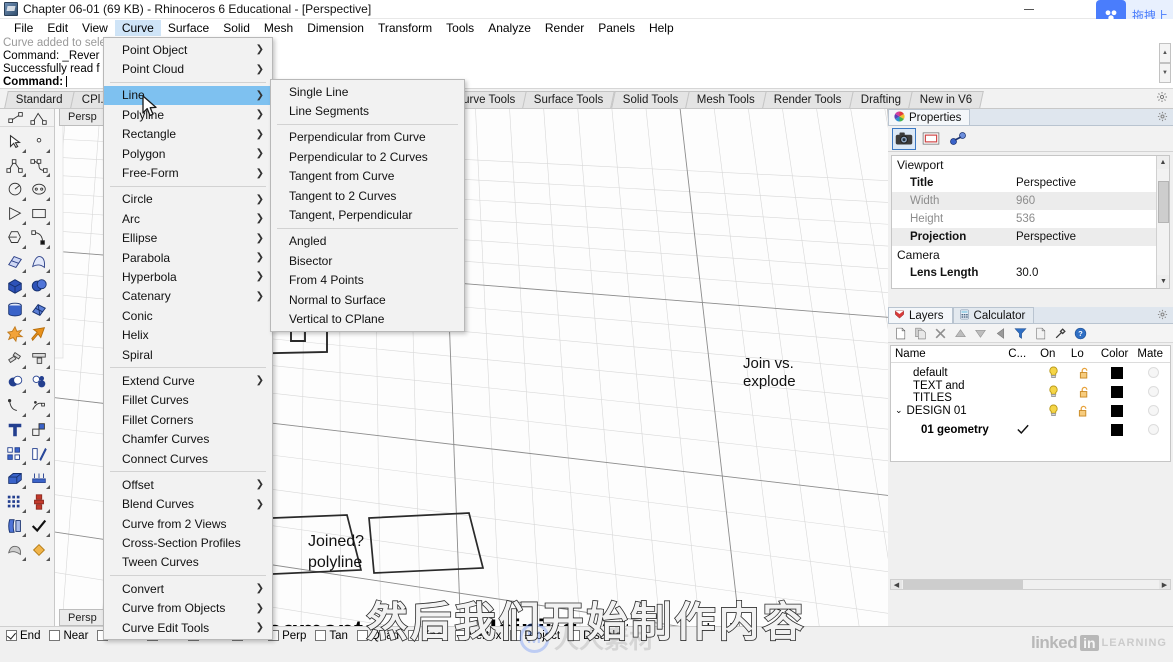 The height and width of the screenshot is (662, 1173). I want to click on polyline-tool-icon, so click(15, 166).